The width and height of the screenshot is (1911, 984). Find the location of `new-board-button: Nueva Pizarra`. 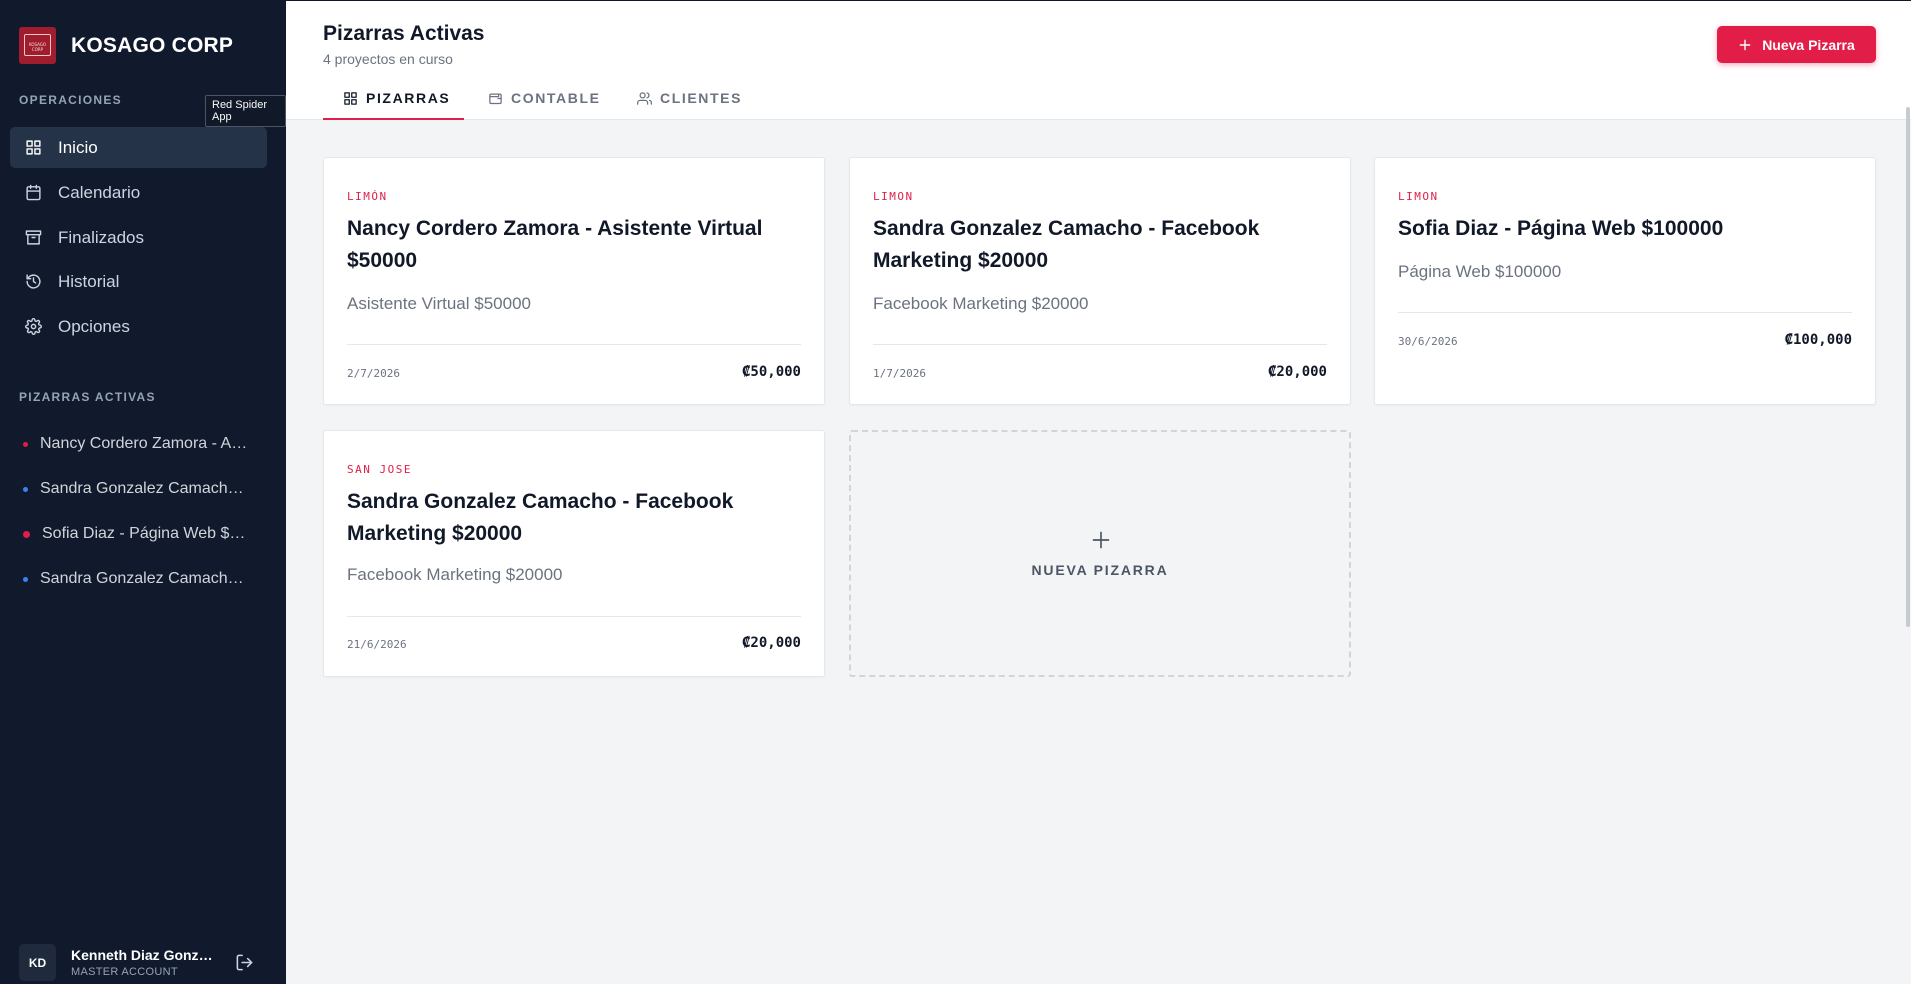

new-board-button: Nueva Pizarra is located at coordinates (1796, 44).